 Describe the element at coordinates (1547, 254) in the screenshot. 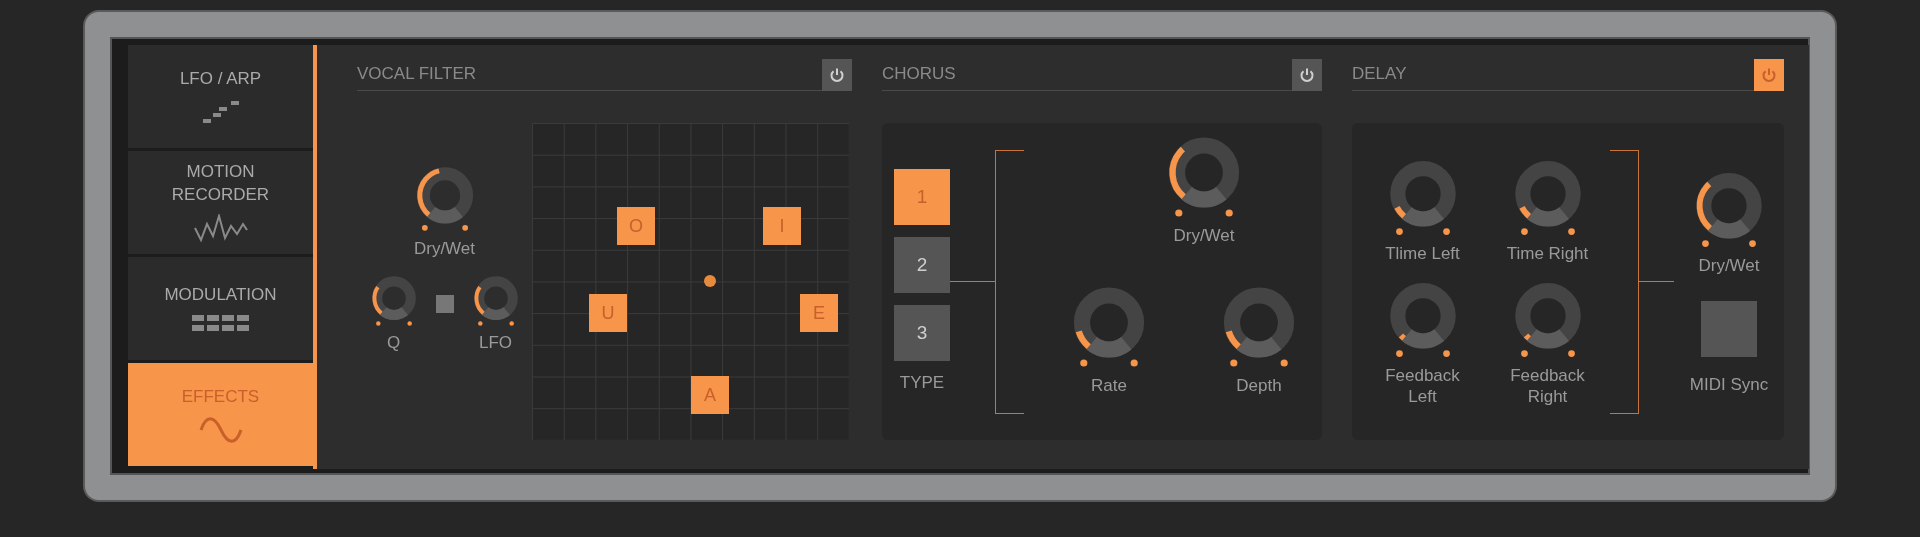

I see `knob-label: Time Right` at that location.